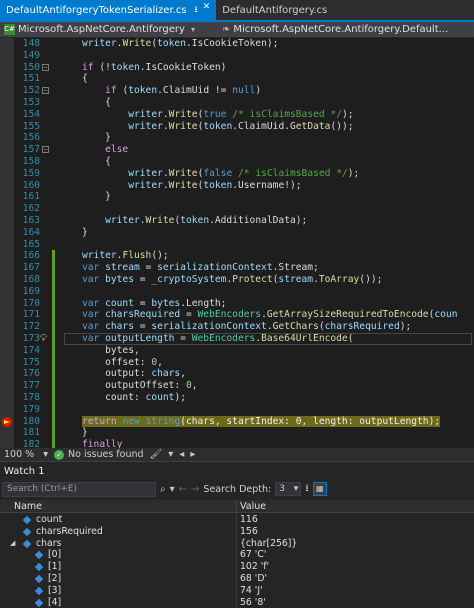 The width and height of the screenshot is (474, 608). Describe the element at coordinates (196, 10) in the screenshot. I see `pin-icon: ⭳` at that location.